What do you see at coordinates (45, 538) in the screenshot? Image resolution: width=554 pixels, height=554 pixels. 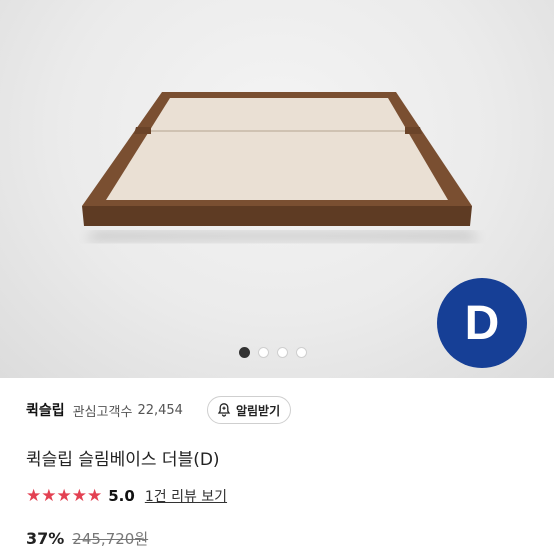 I see `discount-rate: 37%` at bounding box center [45, 538].